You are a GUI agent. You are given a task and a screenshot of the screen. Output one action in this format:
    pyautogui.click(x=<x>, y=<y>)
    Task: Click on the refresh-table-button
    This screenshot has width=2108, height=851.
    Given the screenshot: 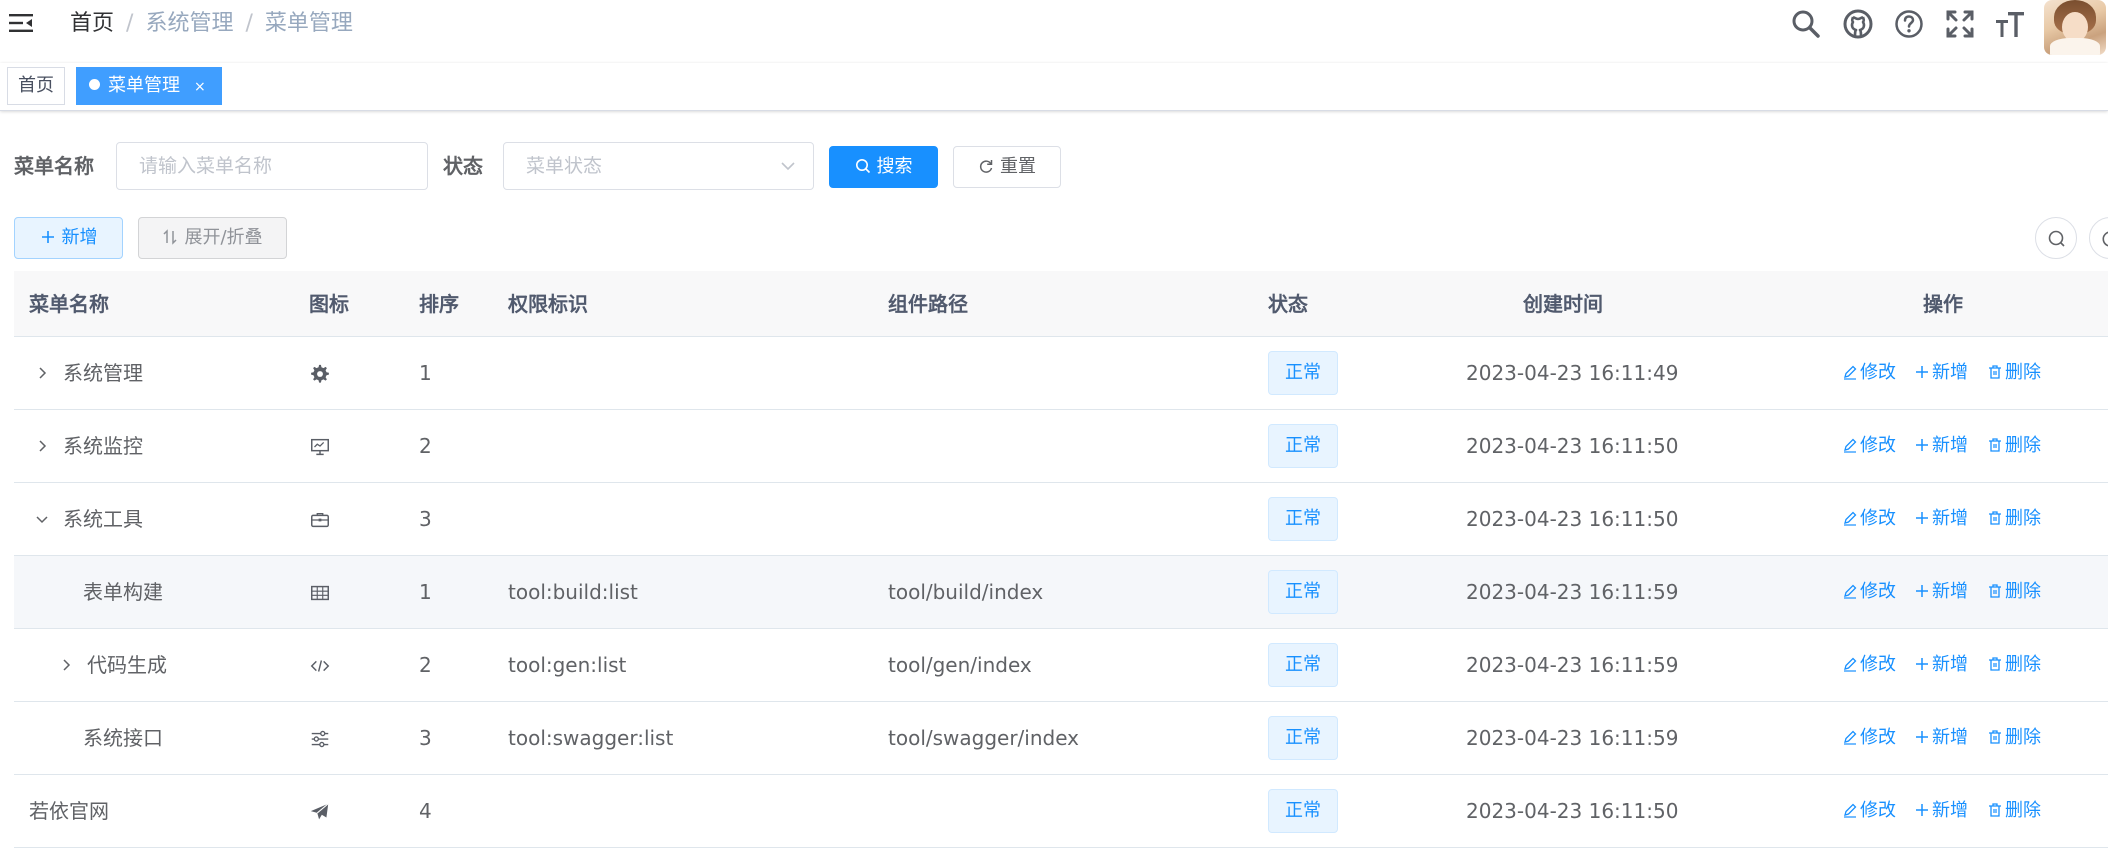 What is the action you would take?
    pyautogui.click(x=2098, y=238)
    